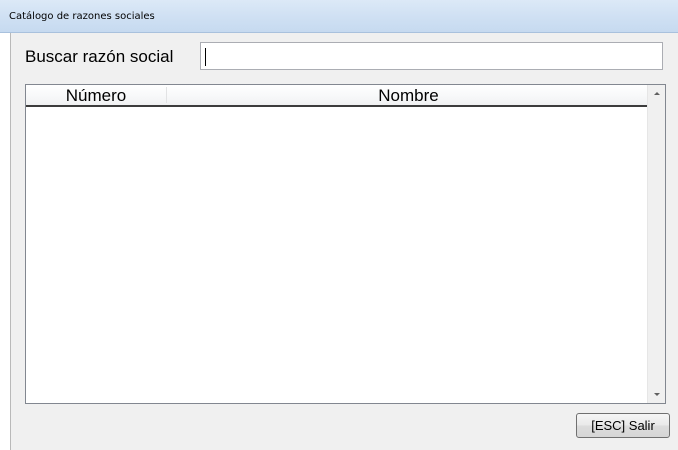  I want to click on text-caret, so click(205, 57).